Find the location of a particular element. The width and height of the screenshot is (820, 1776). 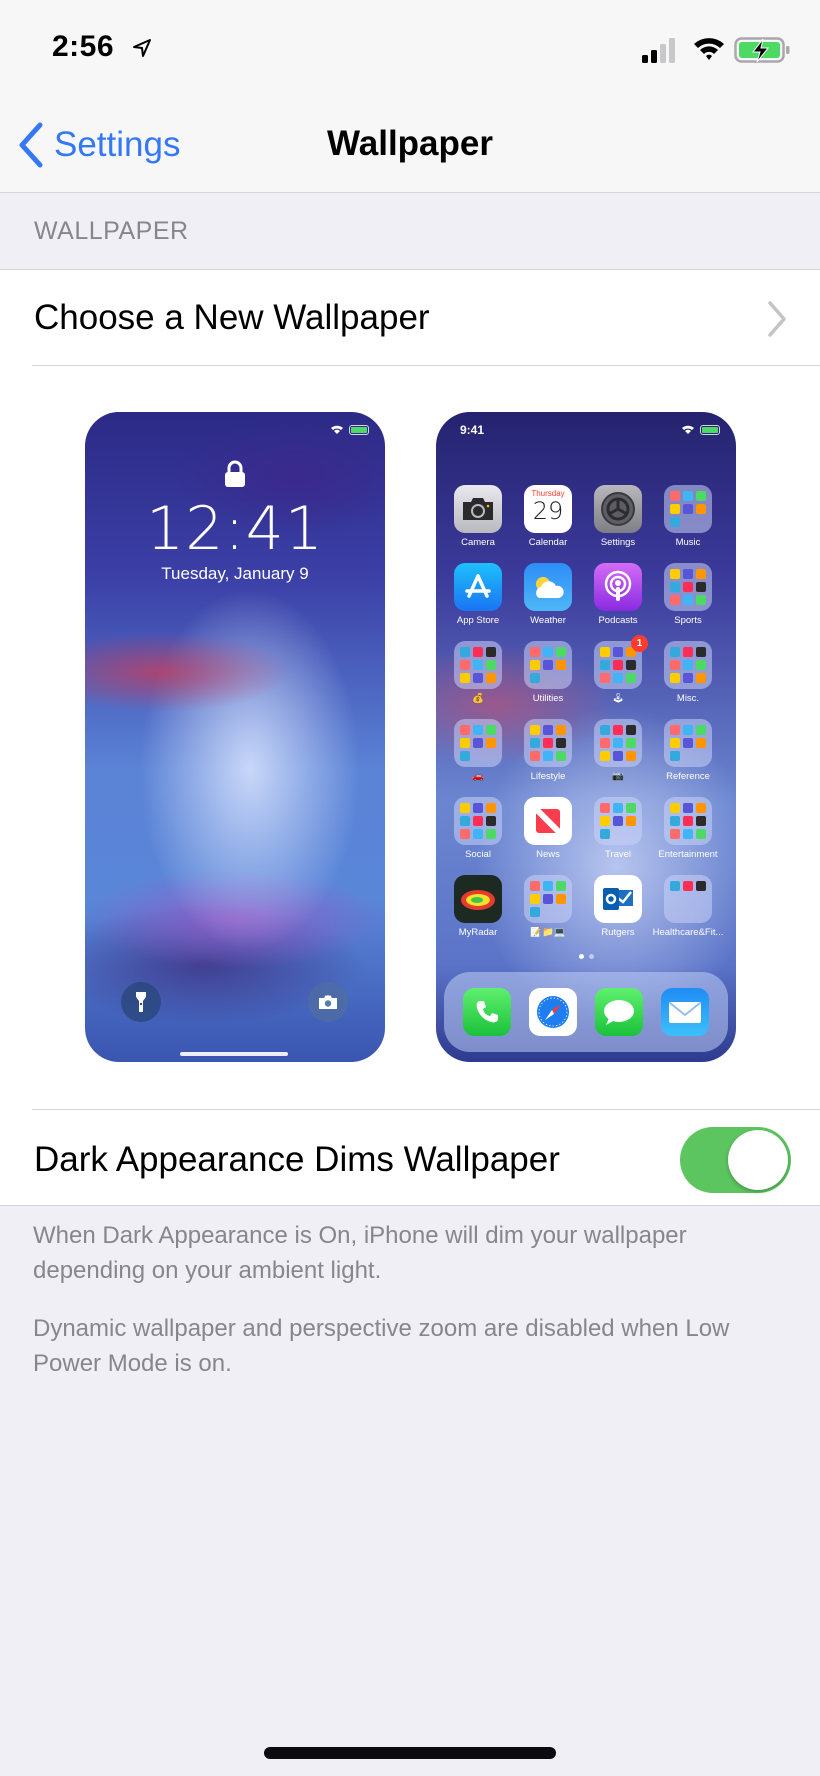

app-settings: Settings is located at coordinates (618, 516).